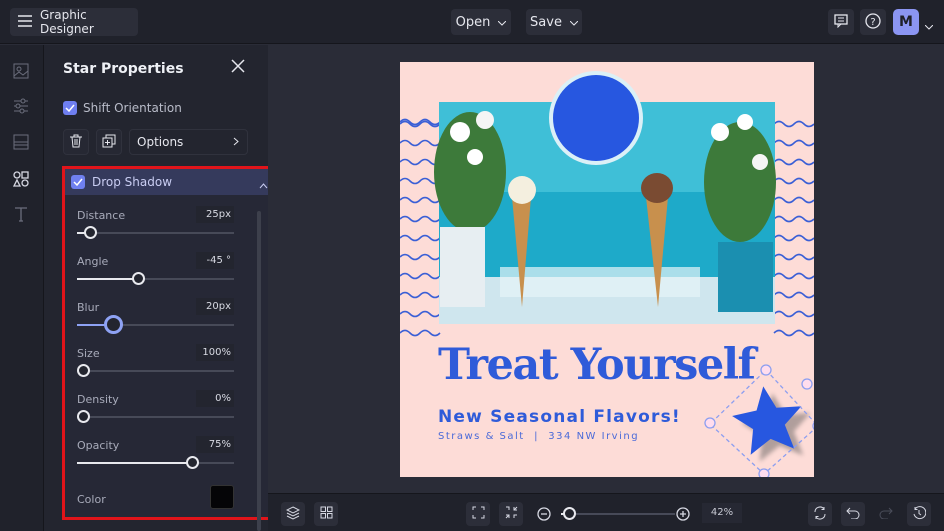  I want to click on subheadline: New Seasonal Flavors!, so click(559, 417).